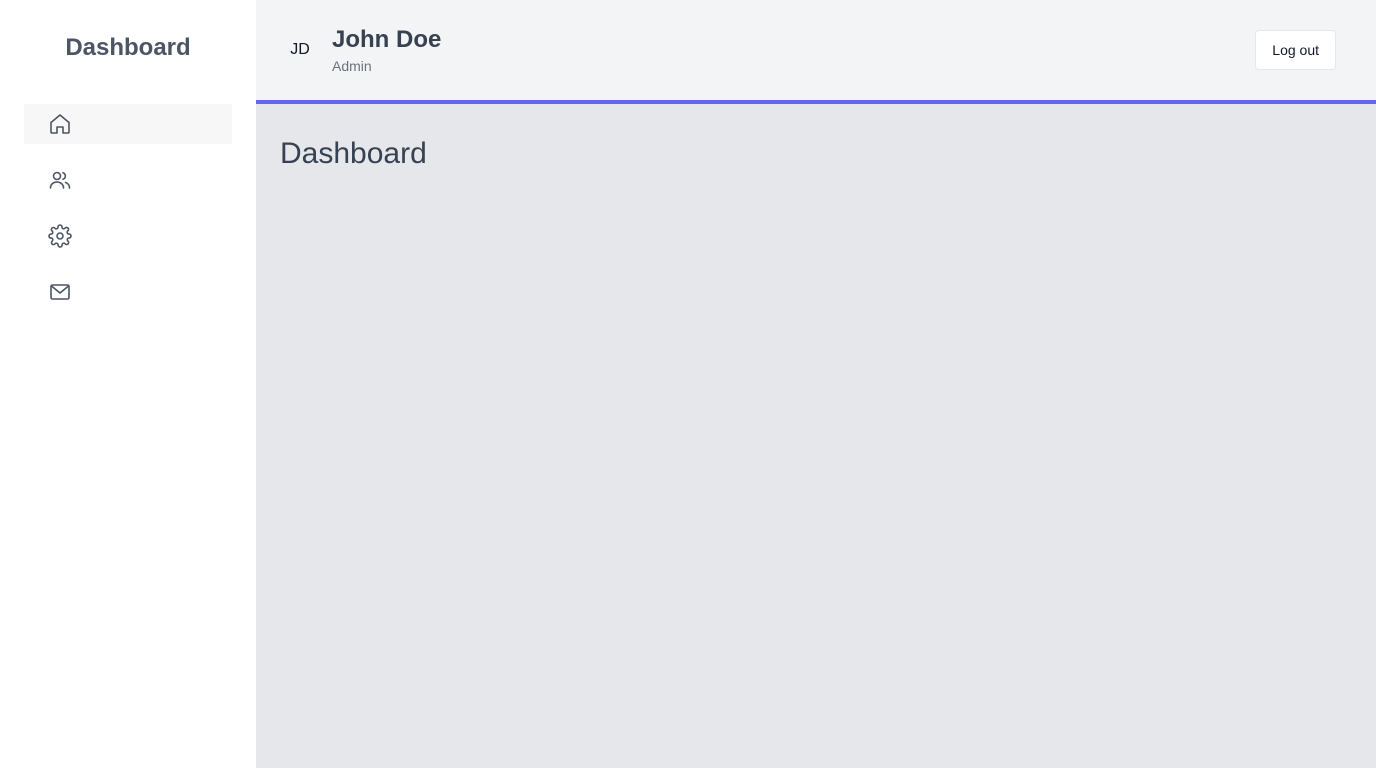 Image resolution: width=1376 pixels, height=768 pixels. What do you see at coordinates (60, 180) in the screenshot?
I see `users-icon` at bounding box center [60, 180].